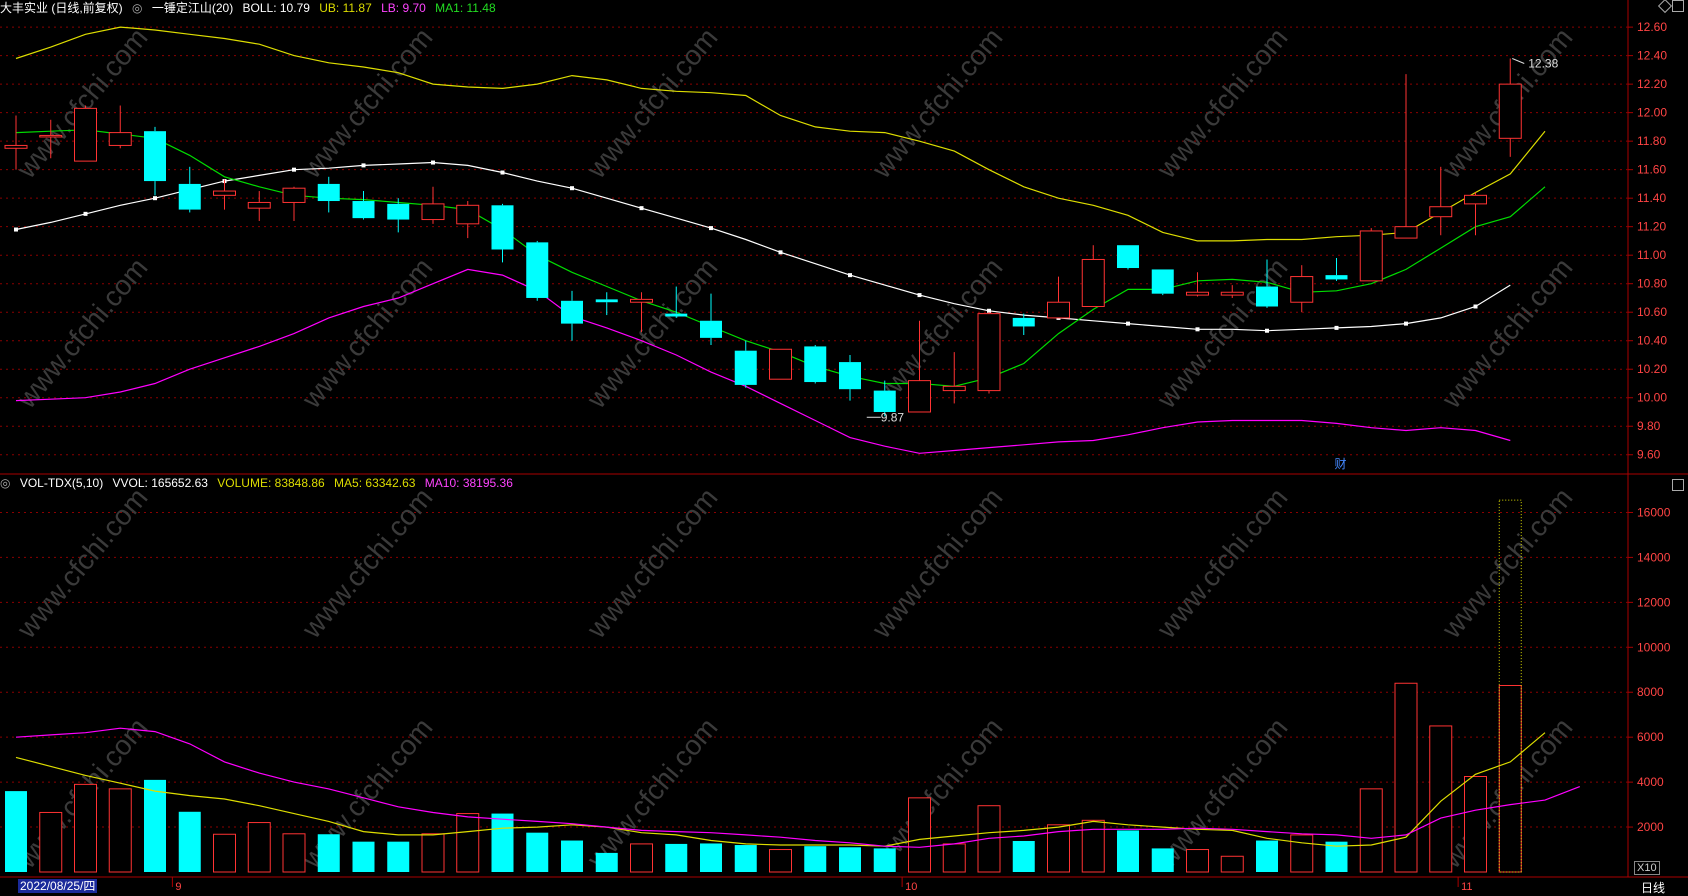 This screenshot has width=1688, height=896. I want to click on price-tick-label: 11.80, so click(1651, 141).